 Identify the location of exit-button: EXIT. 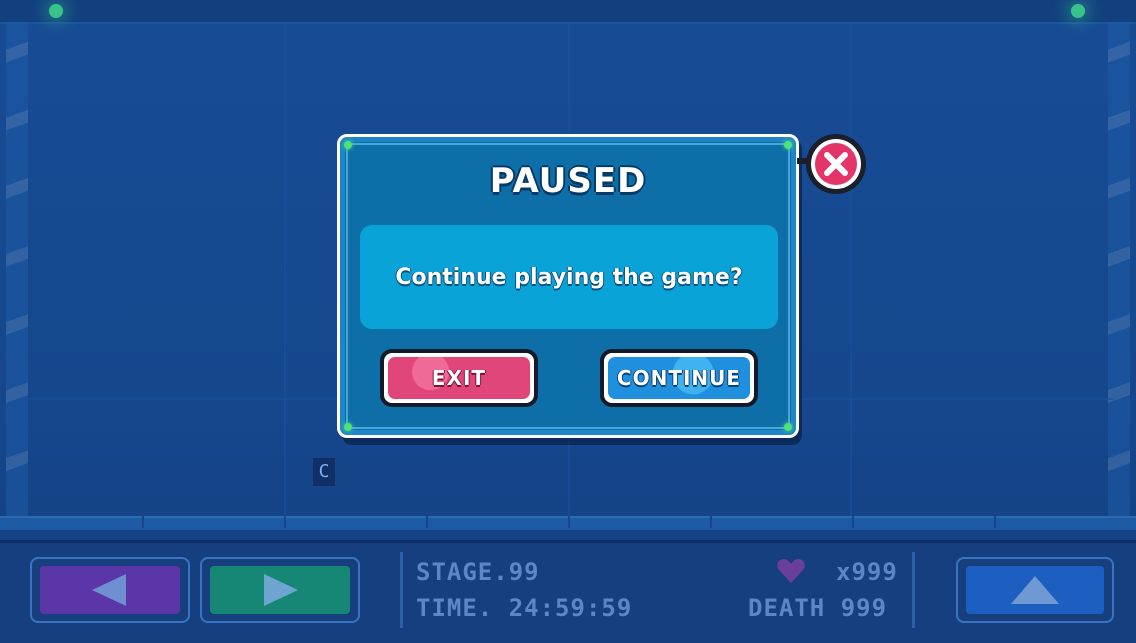
(459, 378).